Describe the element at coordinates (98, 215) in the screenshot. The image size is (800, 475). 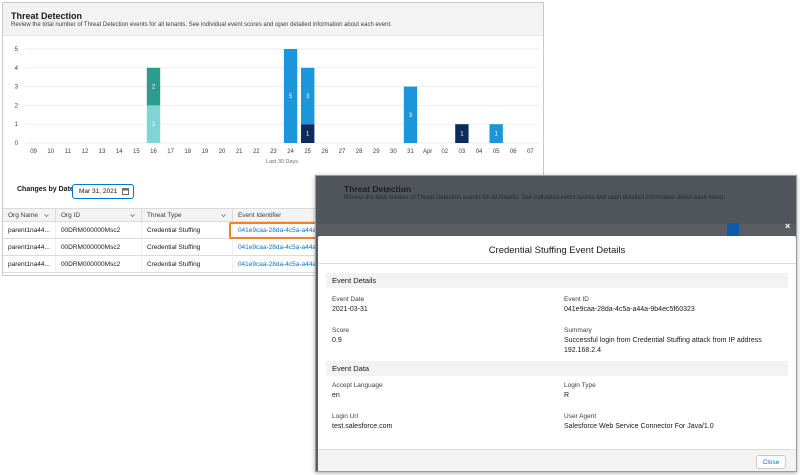
I see `column-header-org-id: Org ID` at that location.